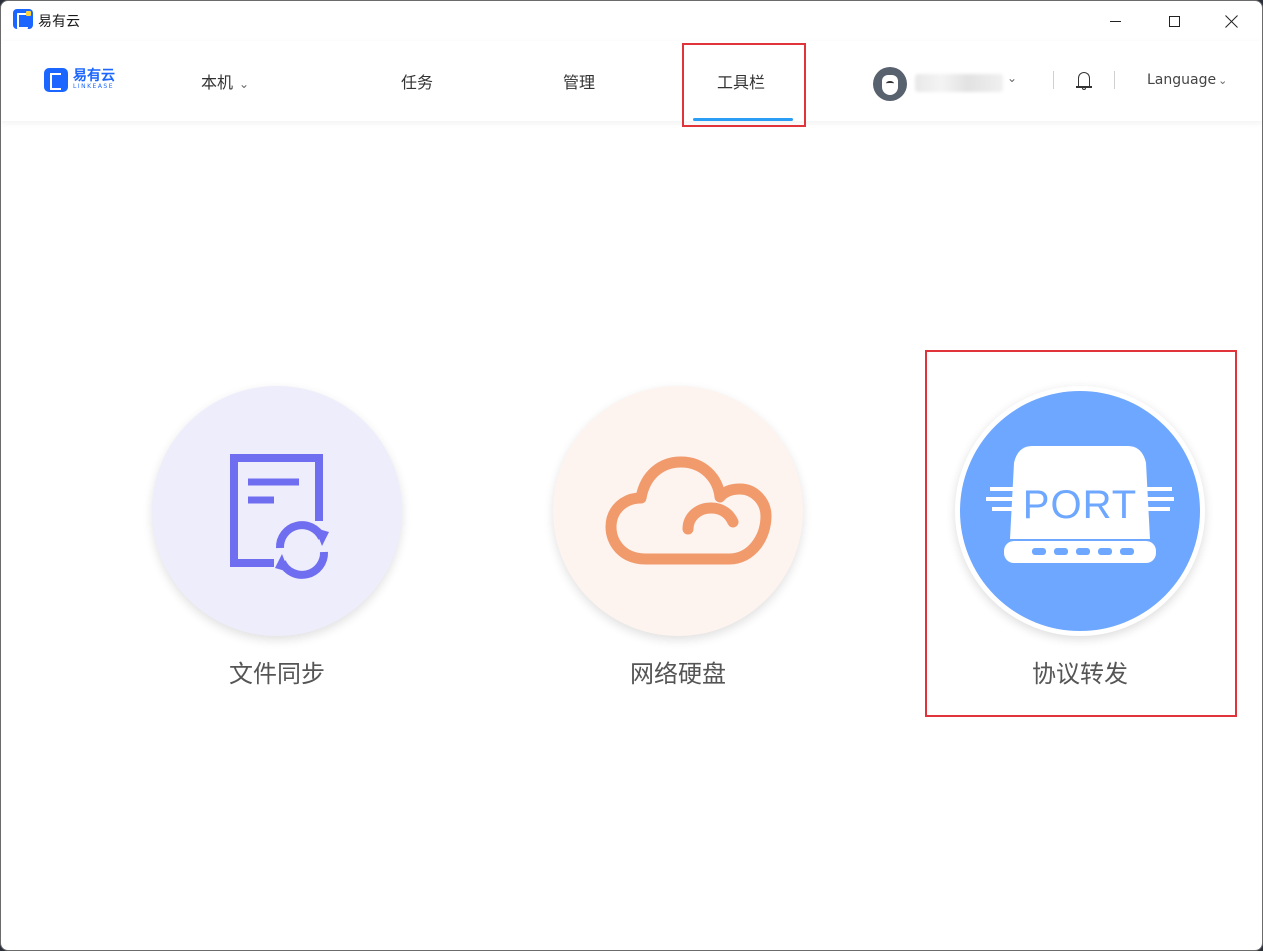  I want to click on user-menu-chevron-icon: ⌄, so click(1012, 78).